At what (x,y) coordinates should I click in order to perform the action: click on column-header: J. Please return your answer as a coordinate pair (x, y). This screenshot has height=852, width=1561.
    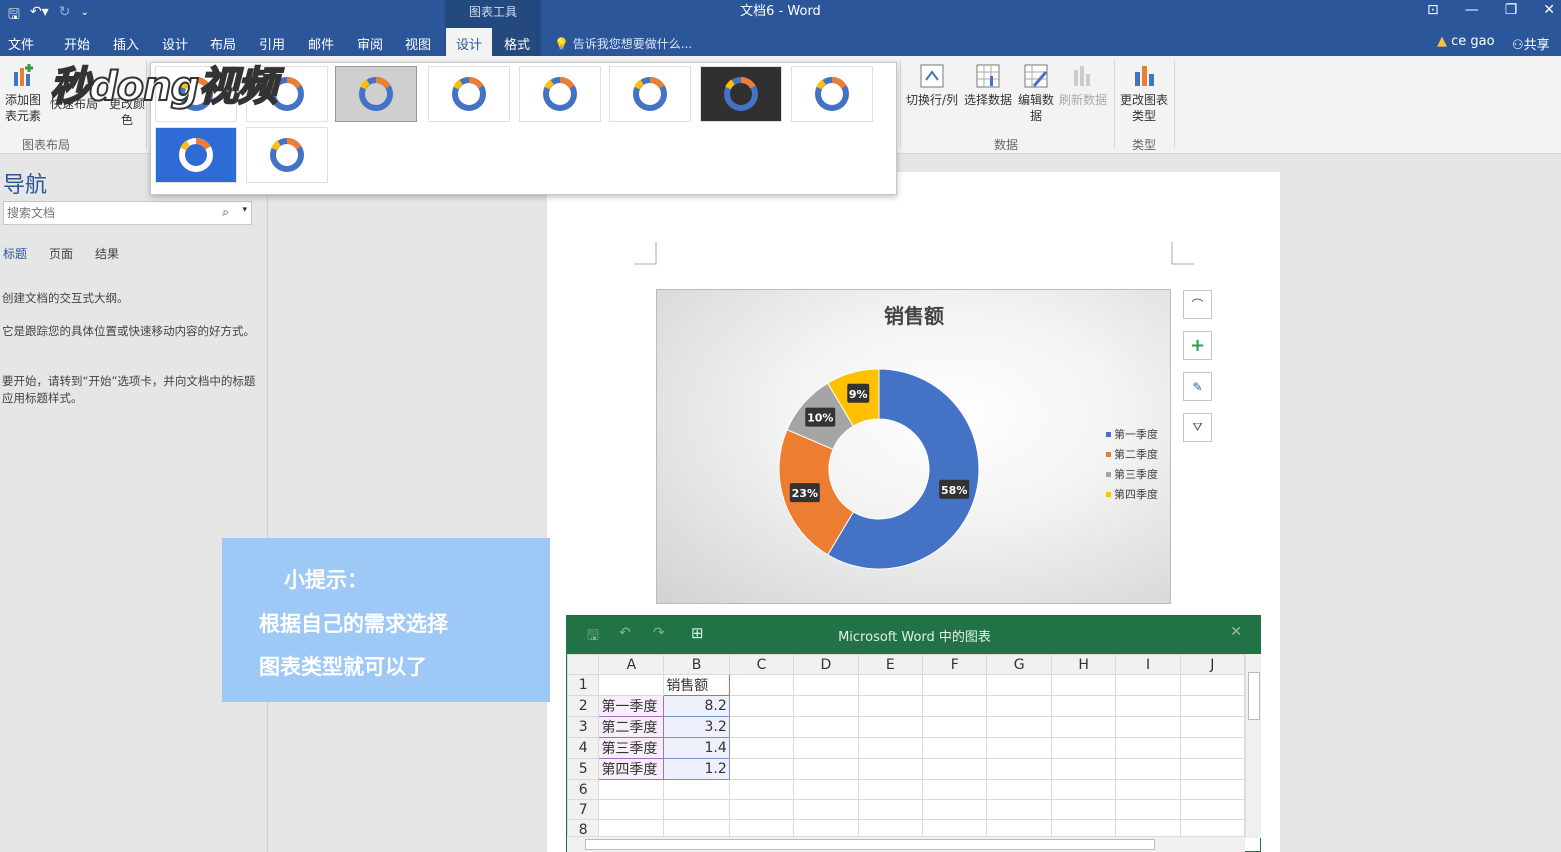
    Looking at the image, I should click on (1212, 664).